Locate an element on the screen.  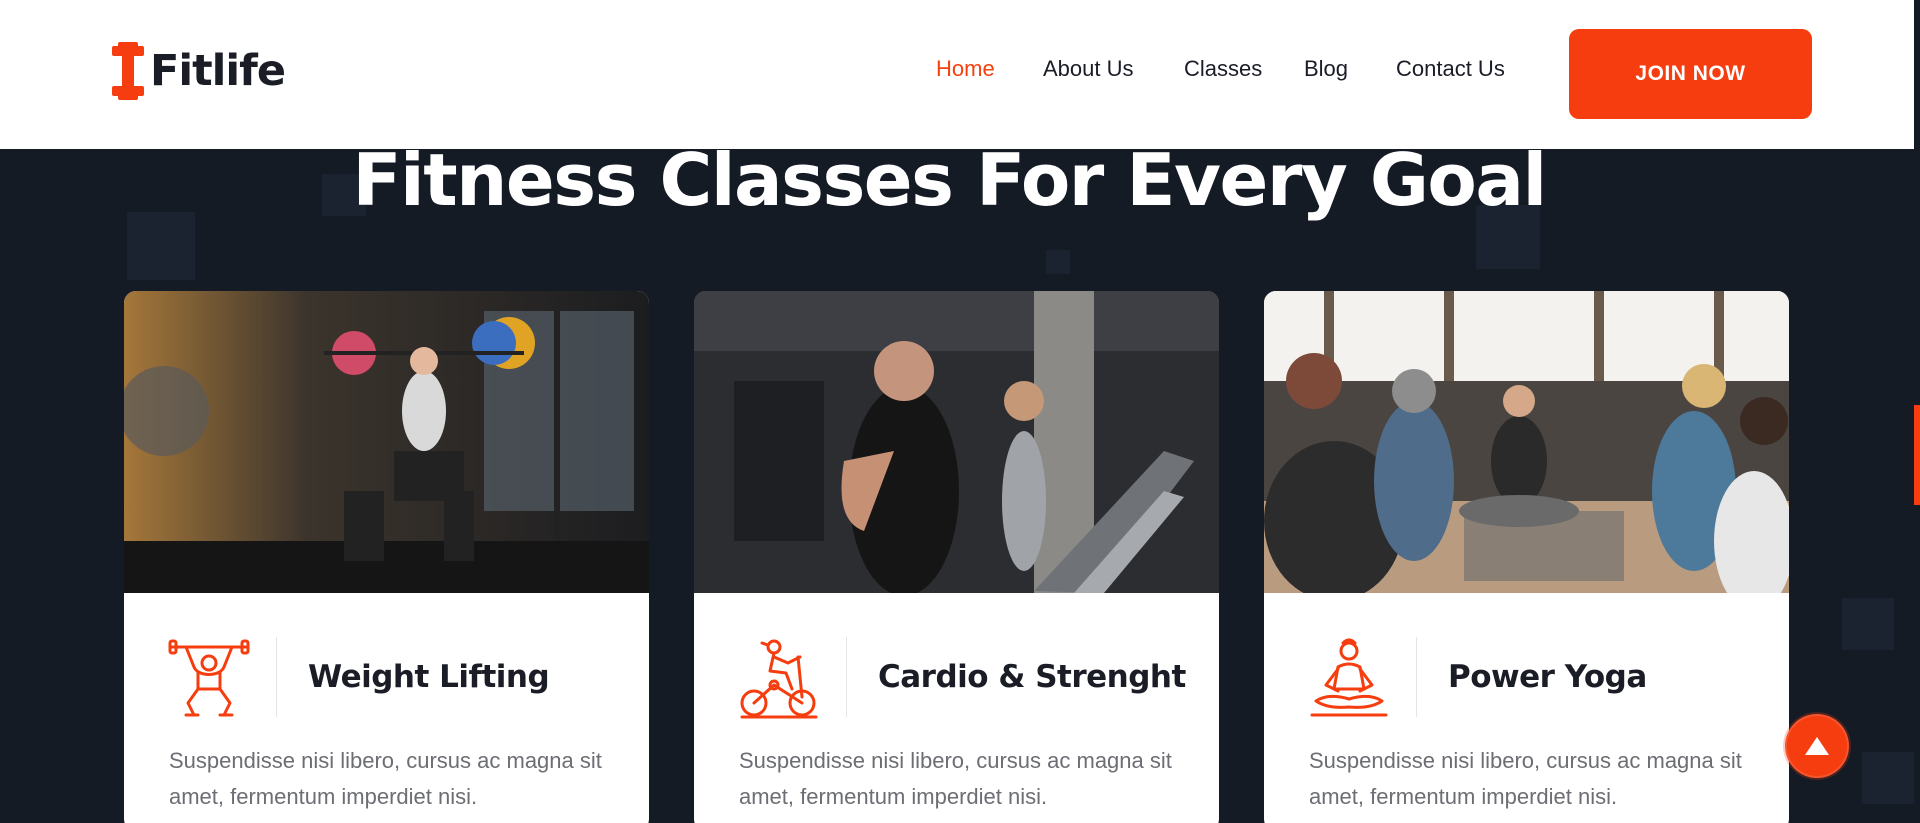
nav-contact-us: Contact Us is located at coordinates (1450, 69).